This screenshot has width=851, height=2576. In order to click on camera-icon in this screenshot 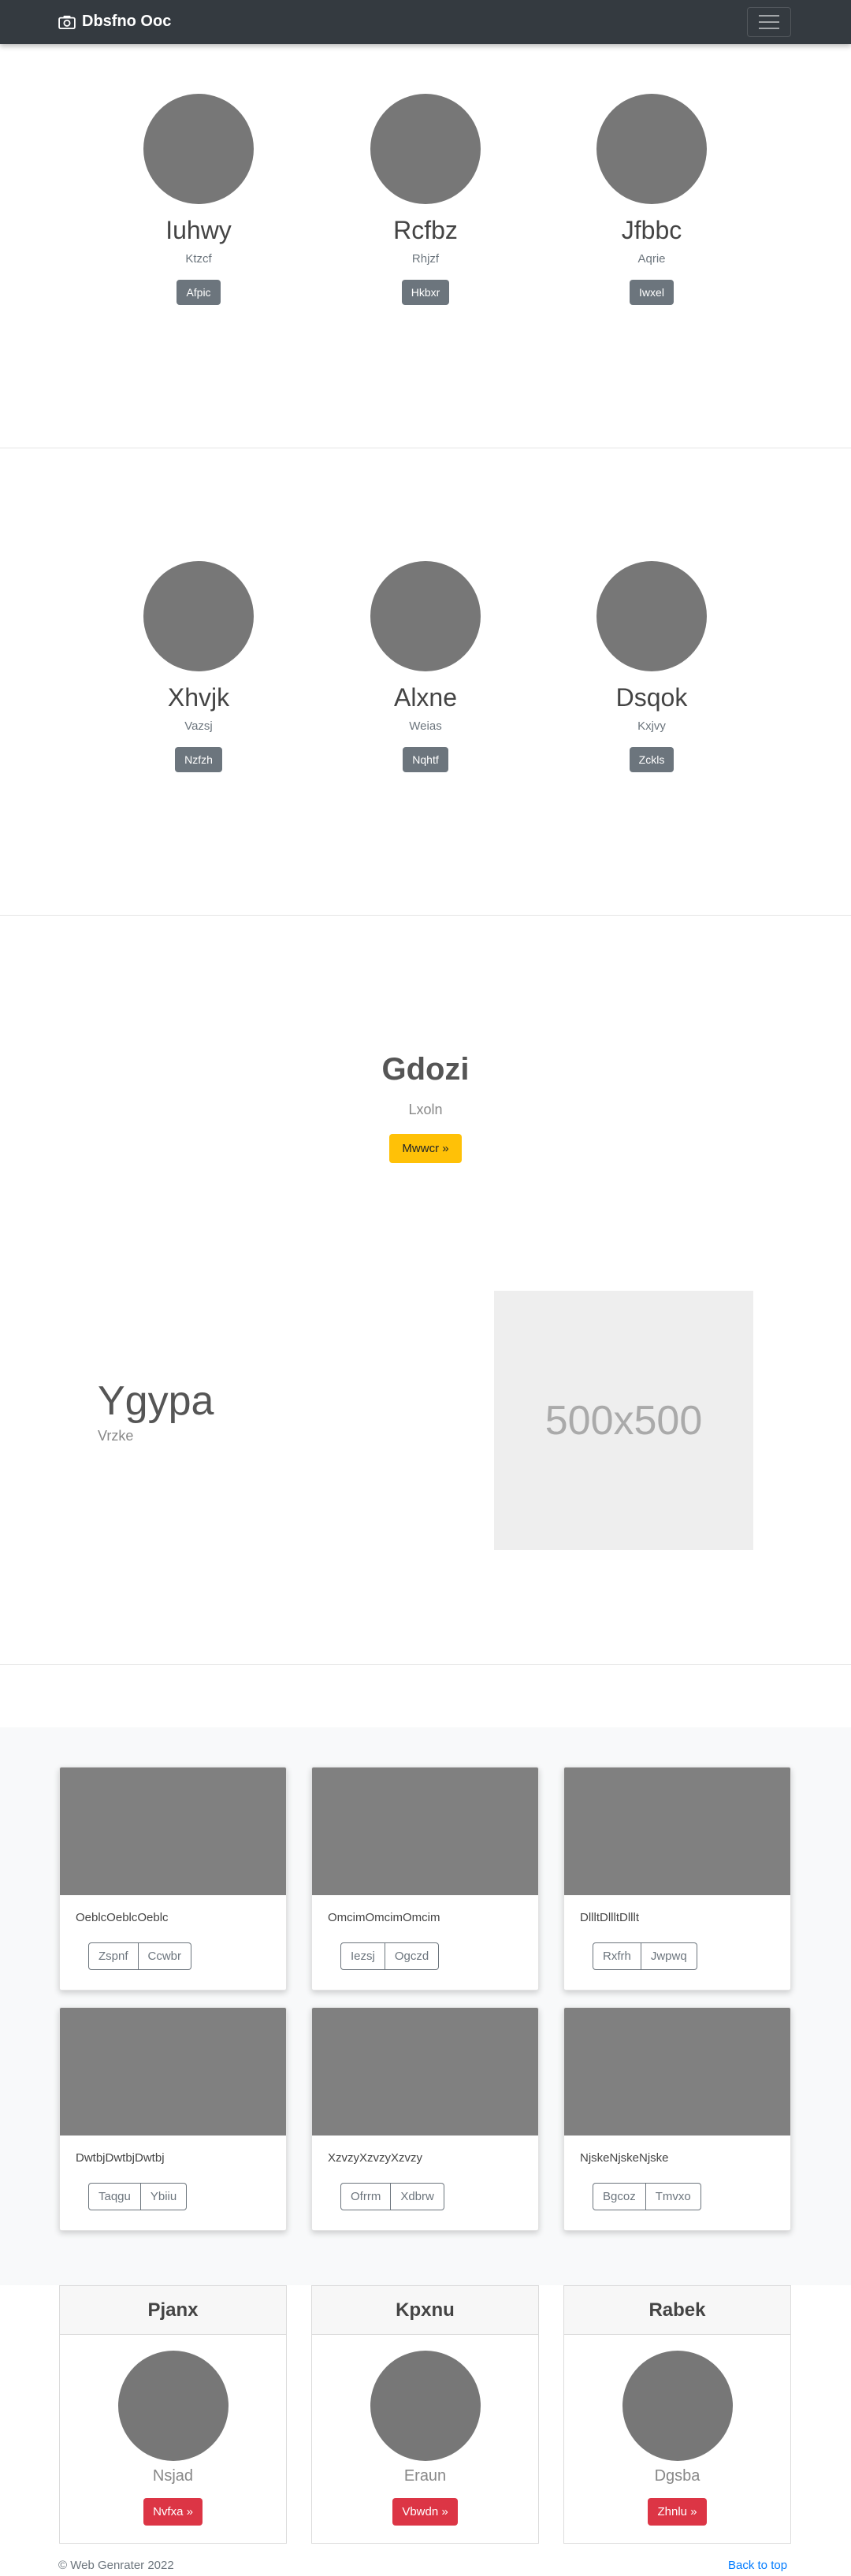, I will do `click(67, 22)`.